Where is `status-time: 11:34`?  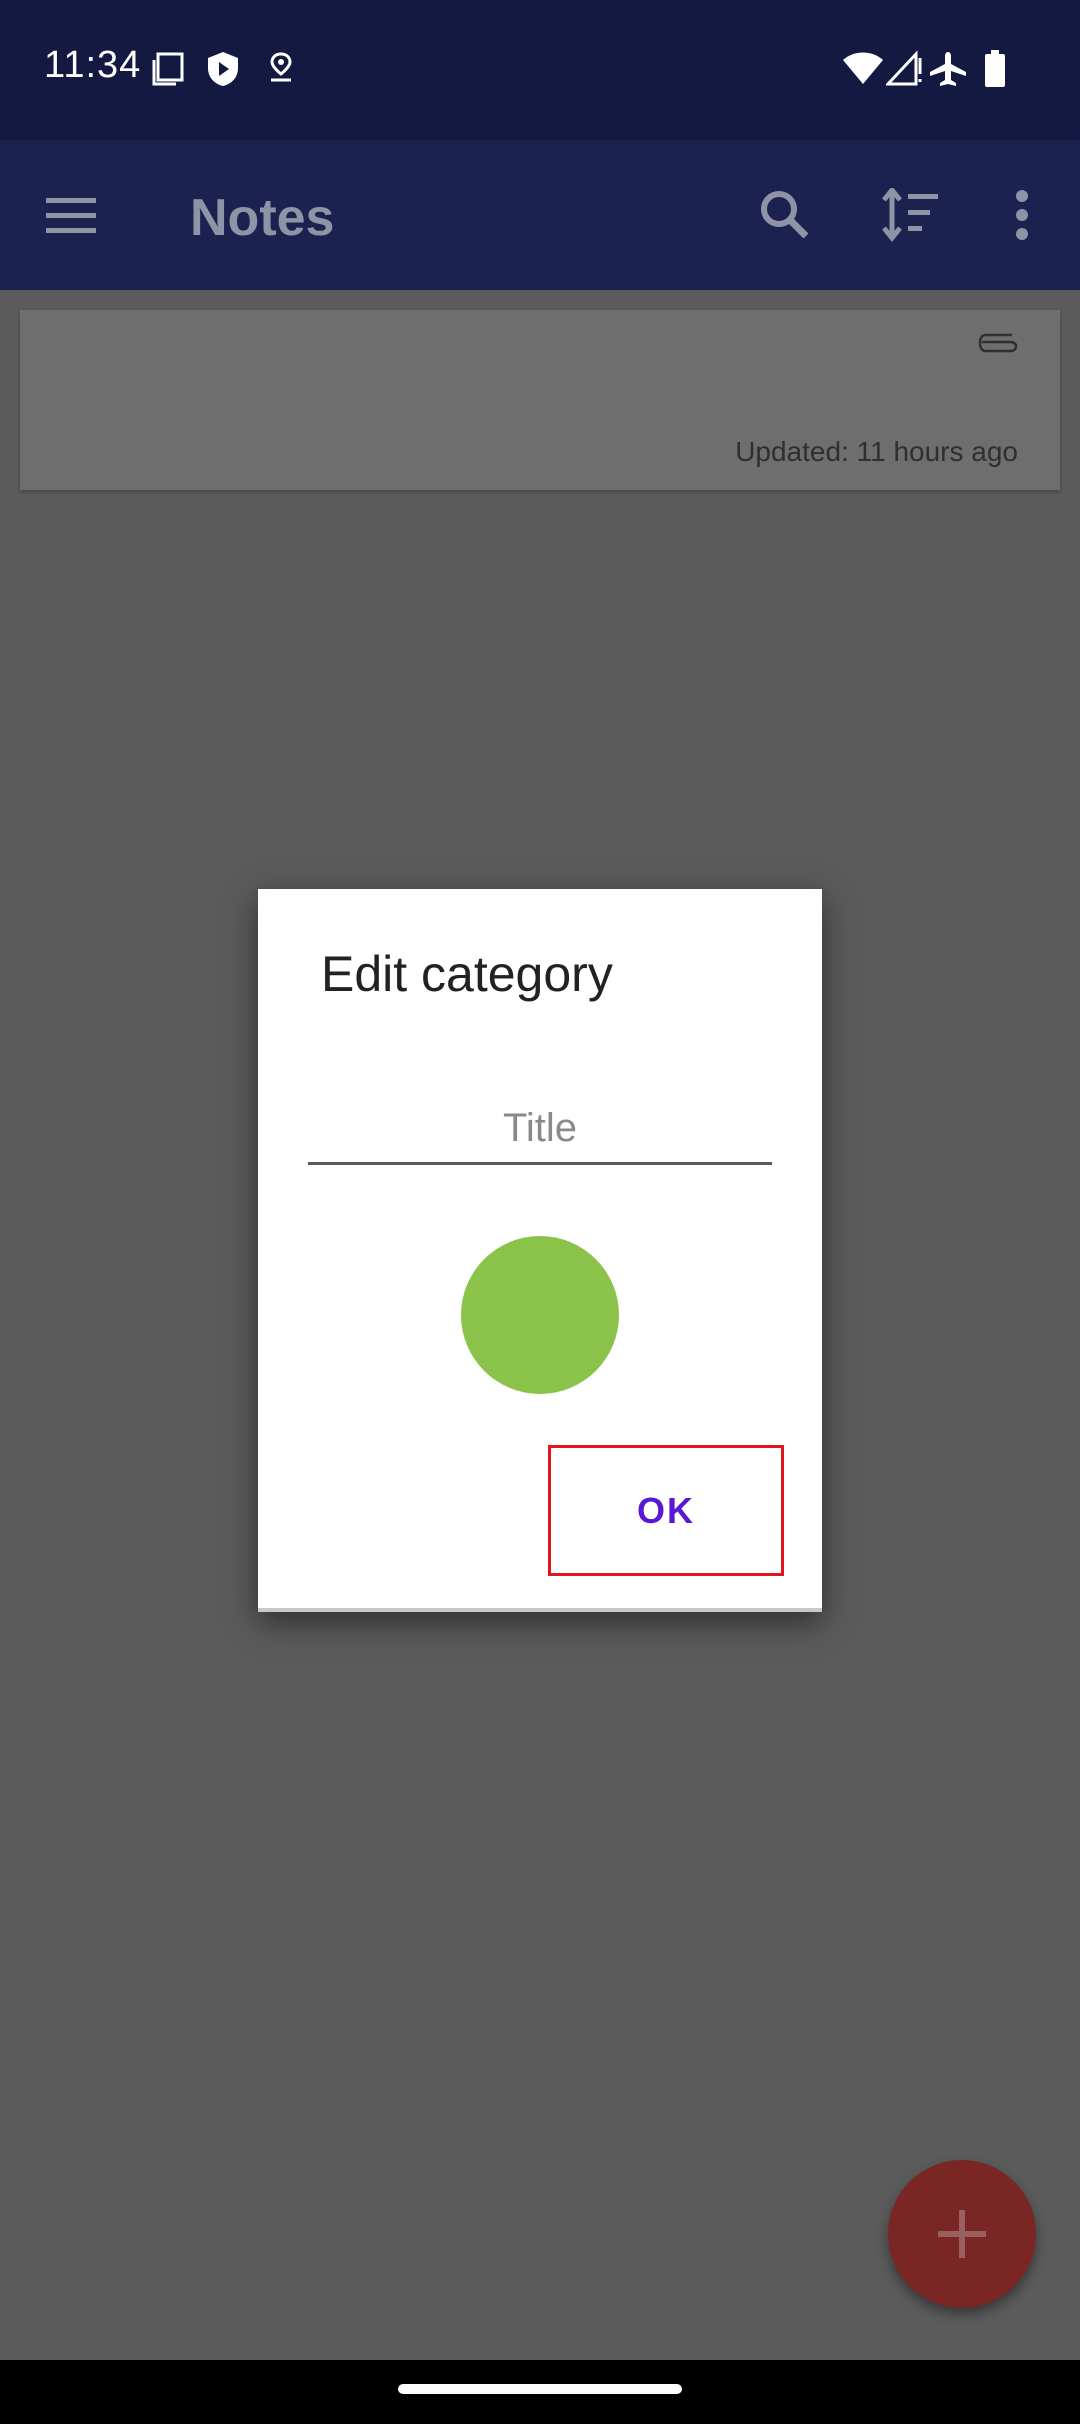
status-time: 11:34 is located at coordinates (93, 65).